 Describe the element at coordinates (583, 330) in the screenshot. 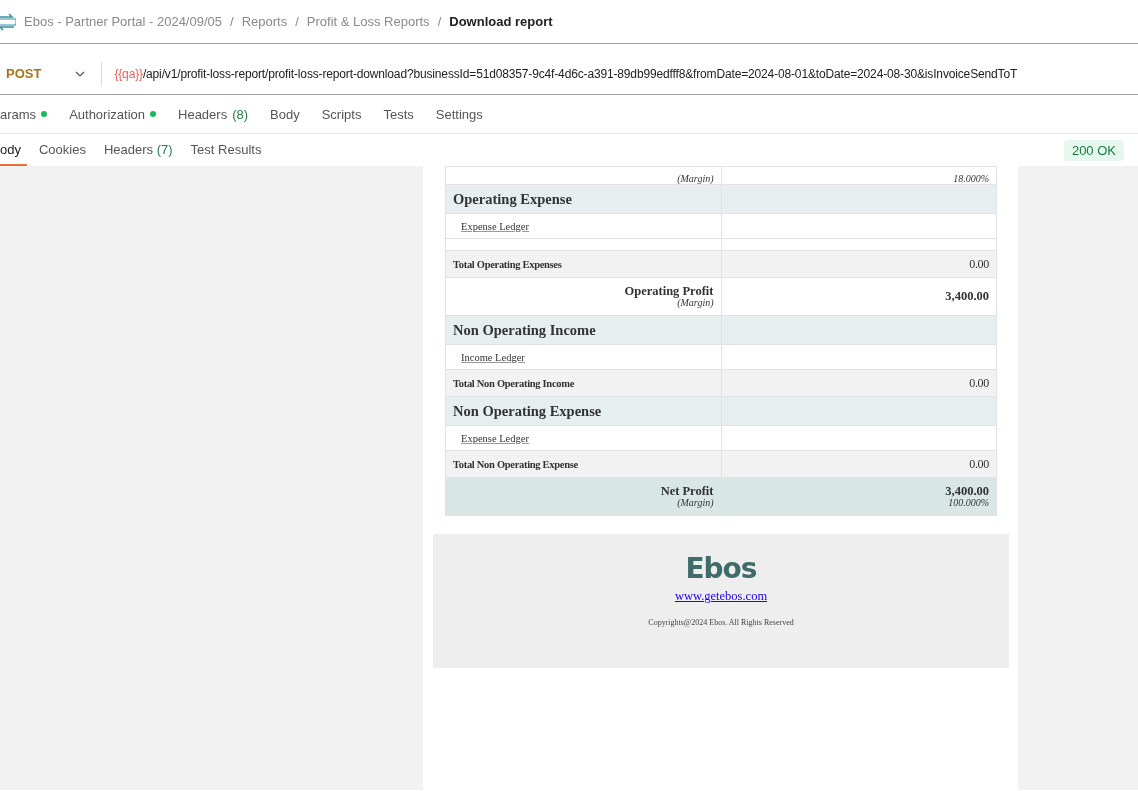

I see `section-heading: Non Operating Income` at that location.